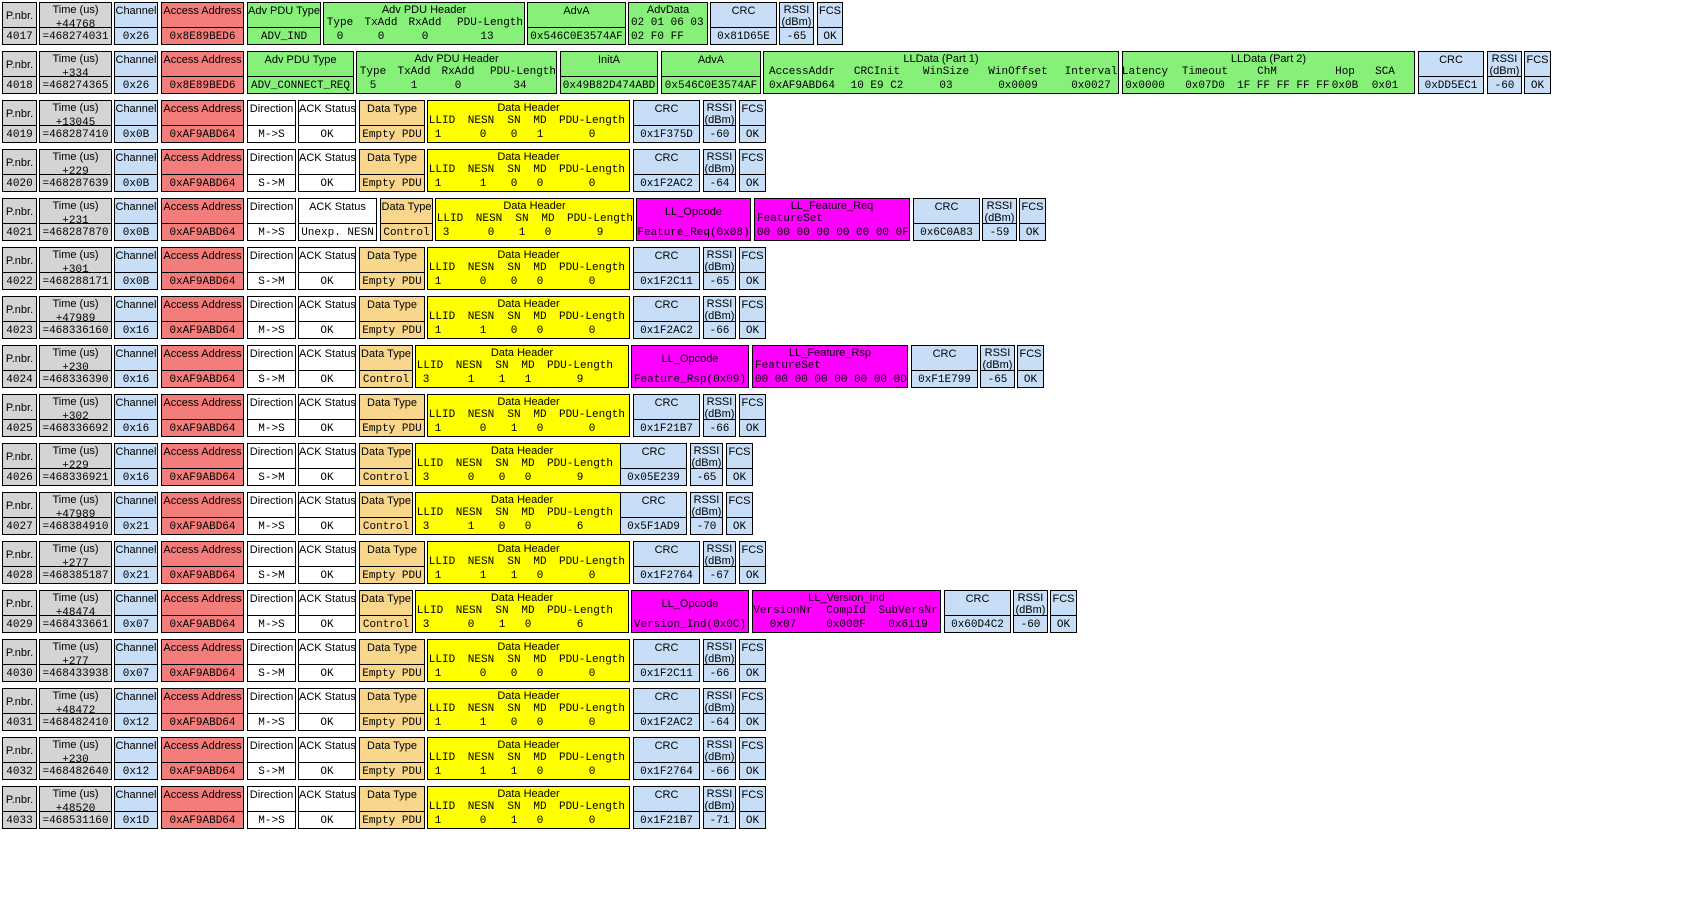 Image resolution: width=1701 pixels, height=898 pixels. What do you see at coordinates (520, 86) in the screenshot?
I see `adv-pdu-header-cell-value: 34` at bounding box center [520, 86].